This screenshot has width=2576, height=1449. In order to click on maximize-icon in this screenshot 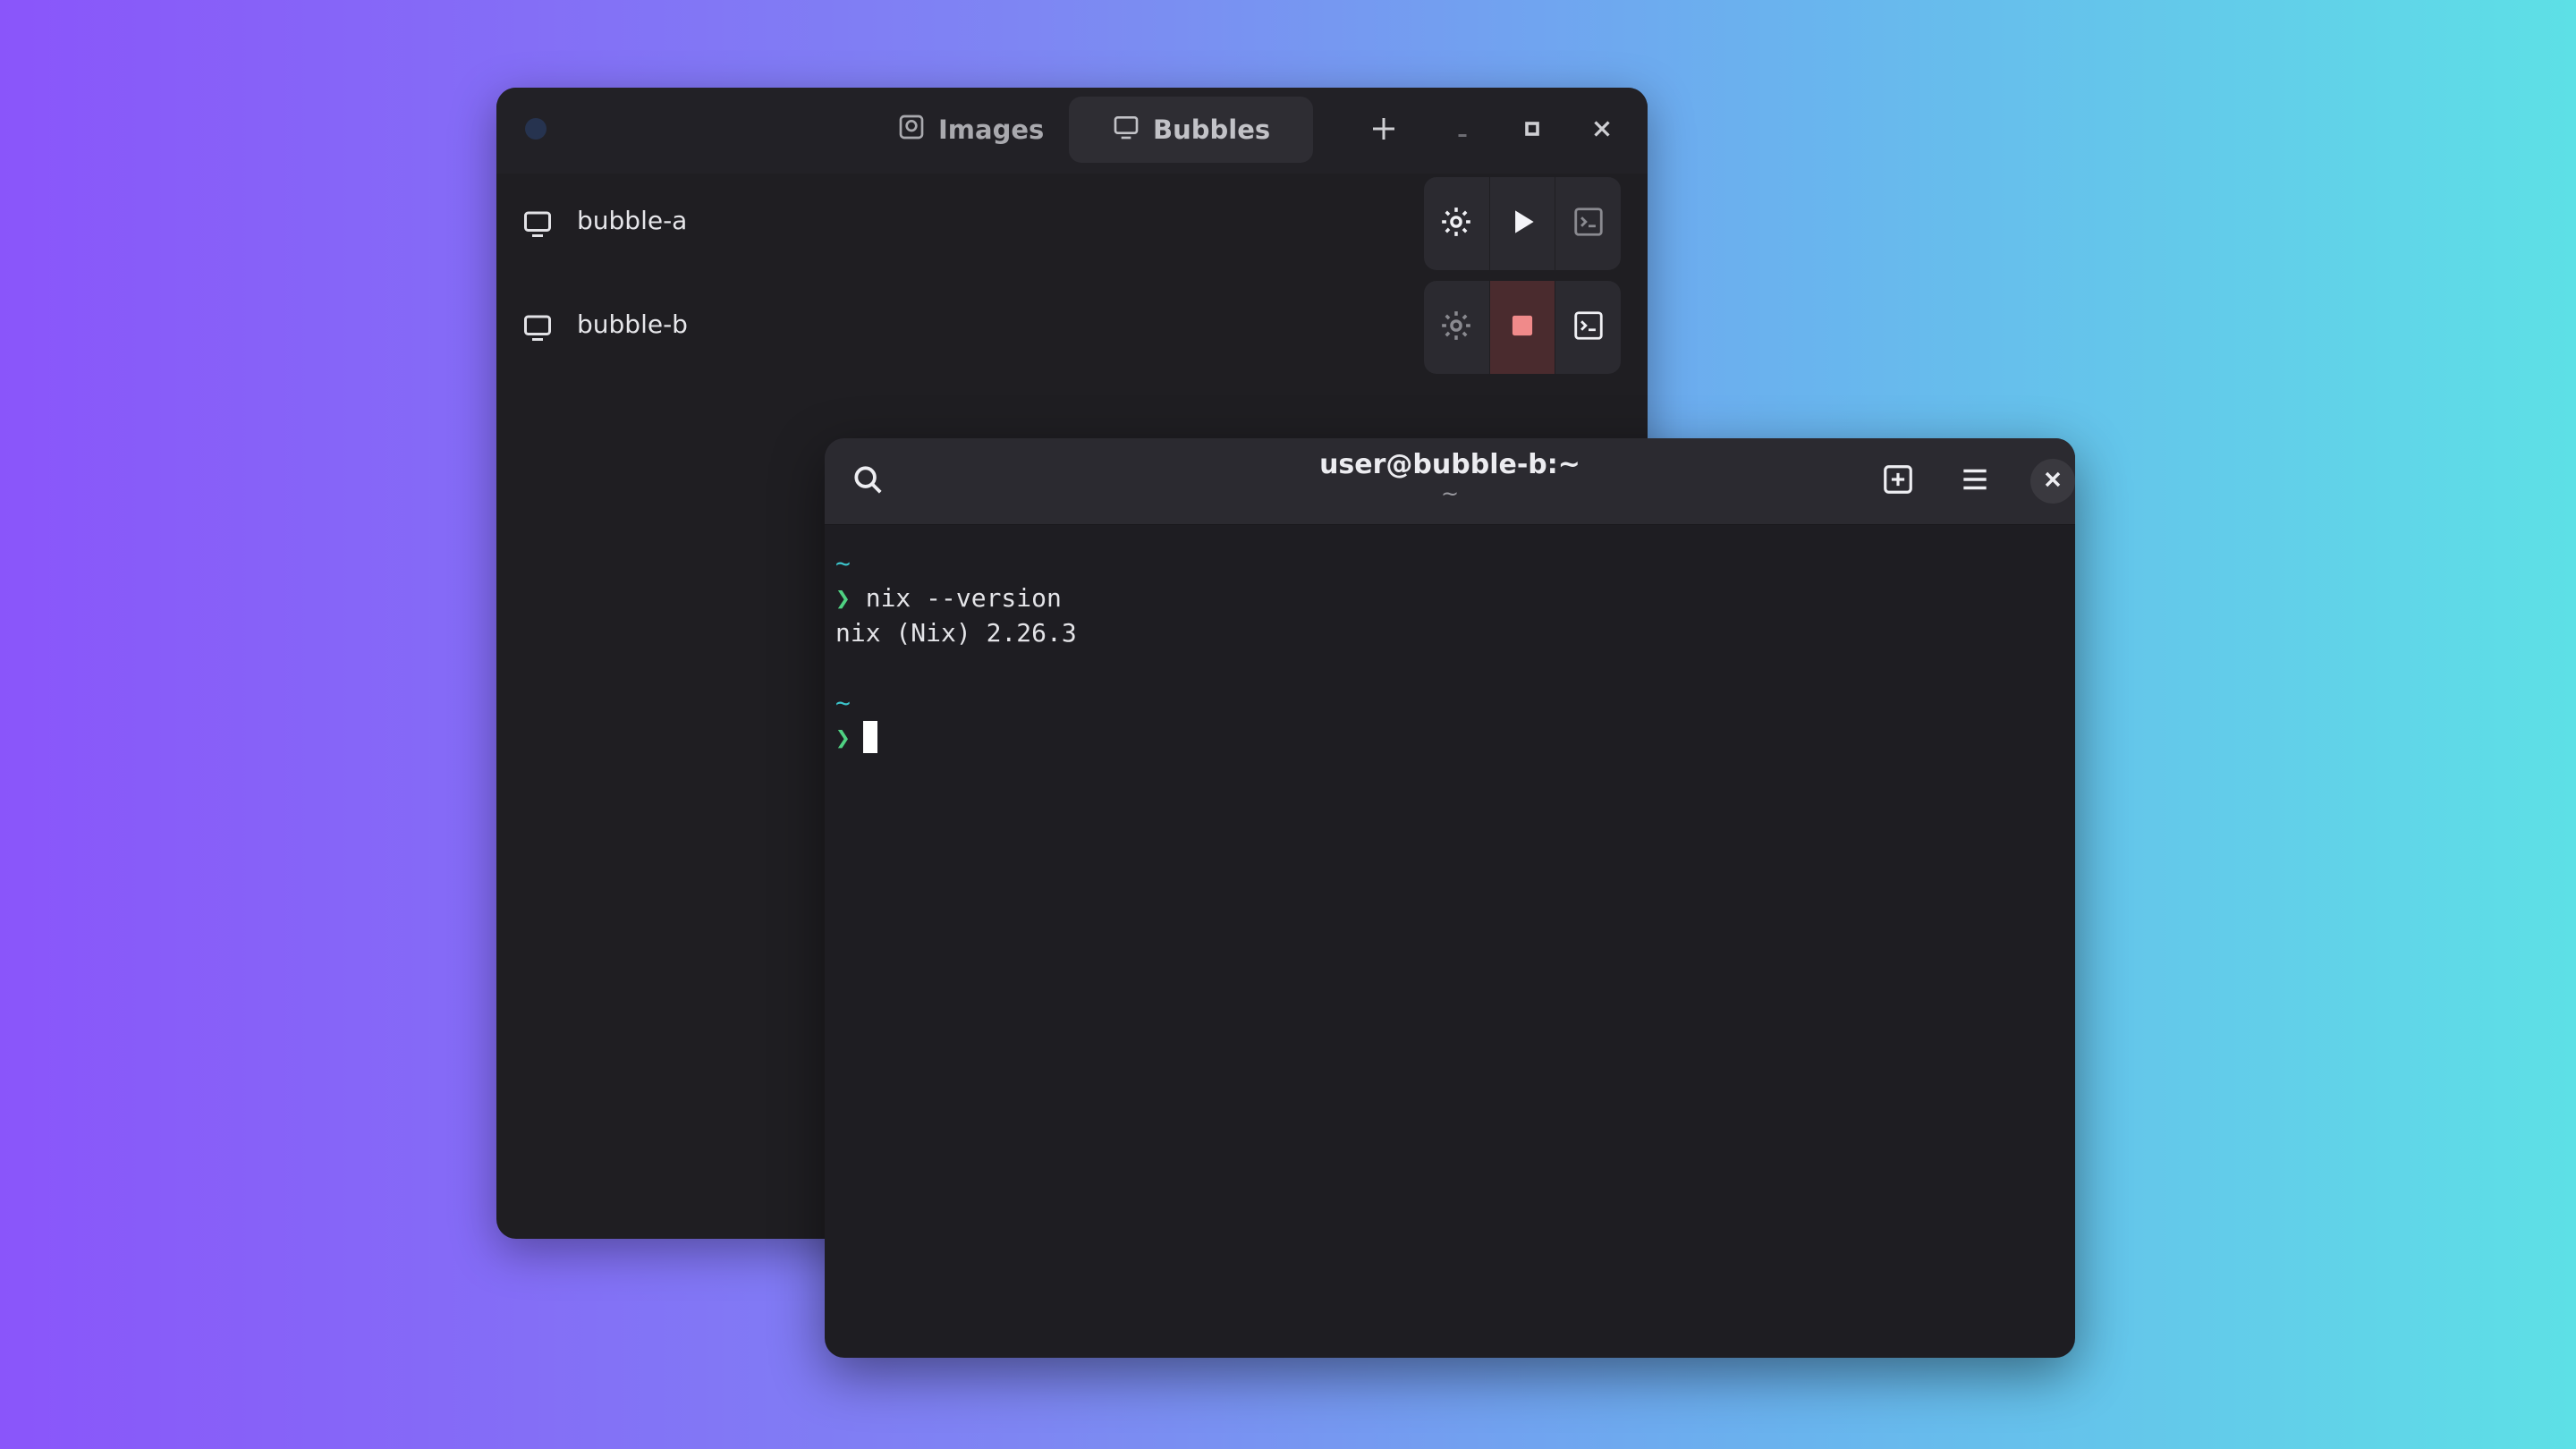, I will do `click(1532, 130)`.